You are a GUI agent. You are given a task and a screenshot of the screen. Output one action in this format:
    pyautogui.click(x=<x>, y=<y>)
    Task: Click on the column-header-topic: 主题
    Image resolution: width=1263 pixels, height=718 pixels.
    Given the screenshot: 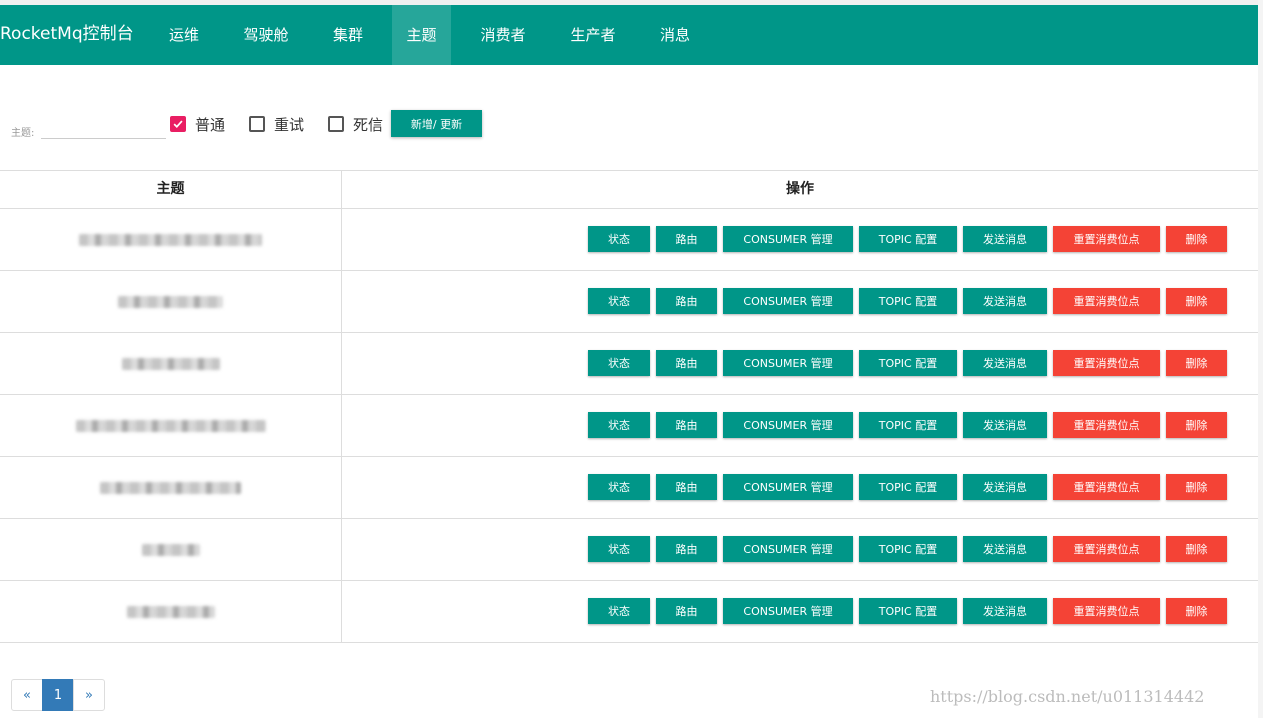 What is the action you would take?
    pyautogui.click(x=171, y=189)
    